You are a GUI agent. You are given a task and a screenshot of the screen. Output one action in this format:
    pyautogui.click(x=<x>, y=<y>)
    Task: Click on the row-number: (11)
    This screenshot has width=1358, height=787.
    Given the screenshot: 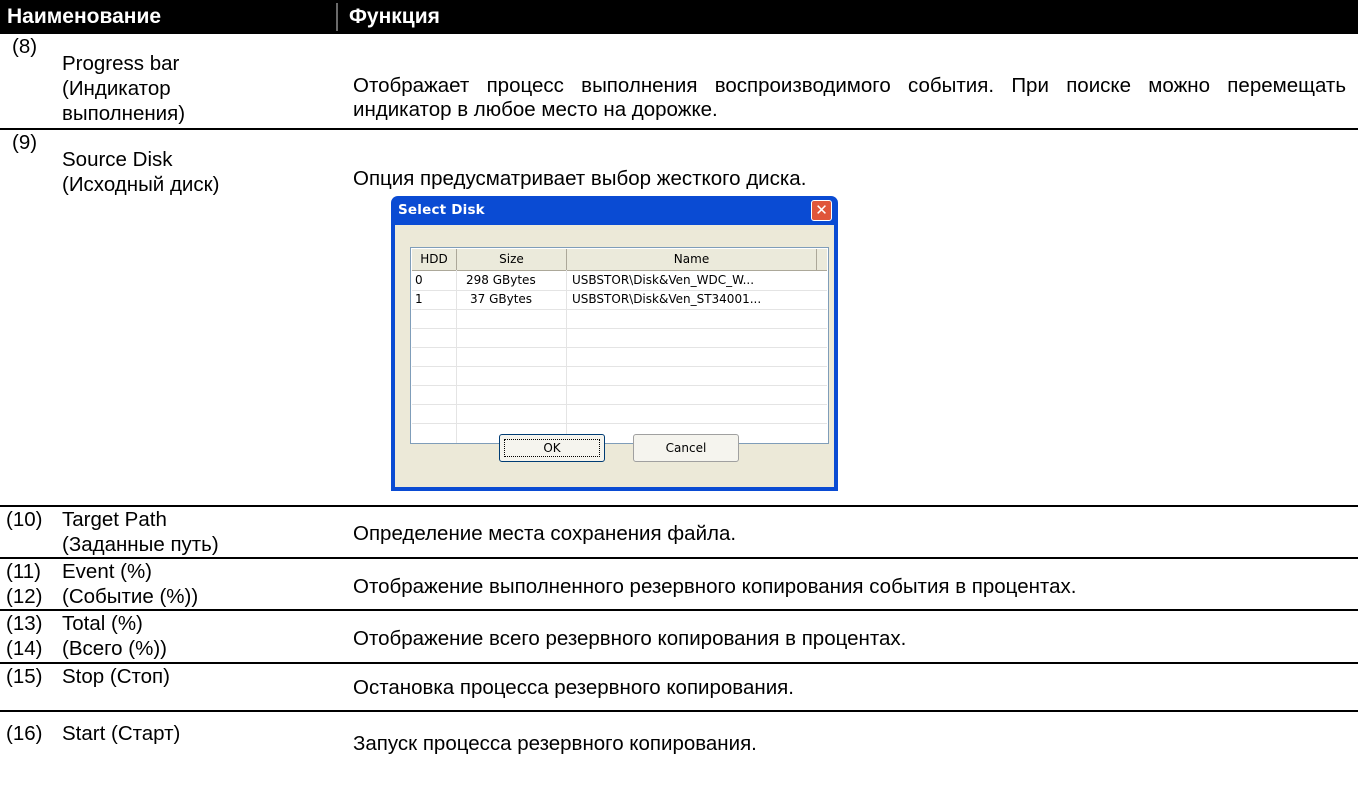 What is the action you would take?
    pyautogui.click(x=23, y=571)
    